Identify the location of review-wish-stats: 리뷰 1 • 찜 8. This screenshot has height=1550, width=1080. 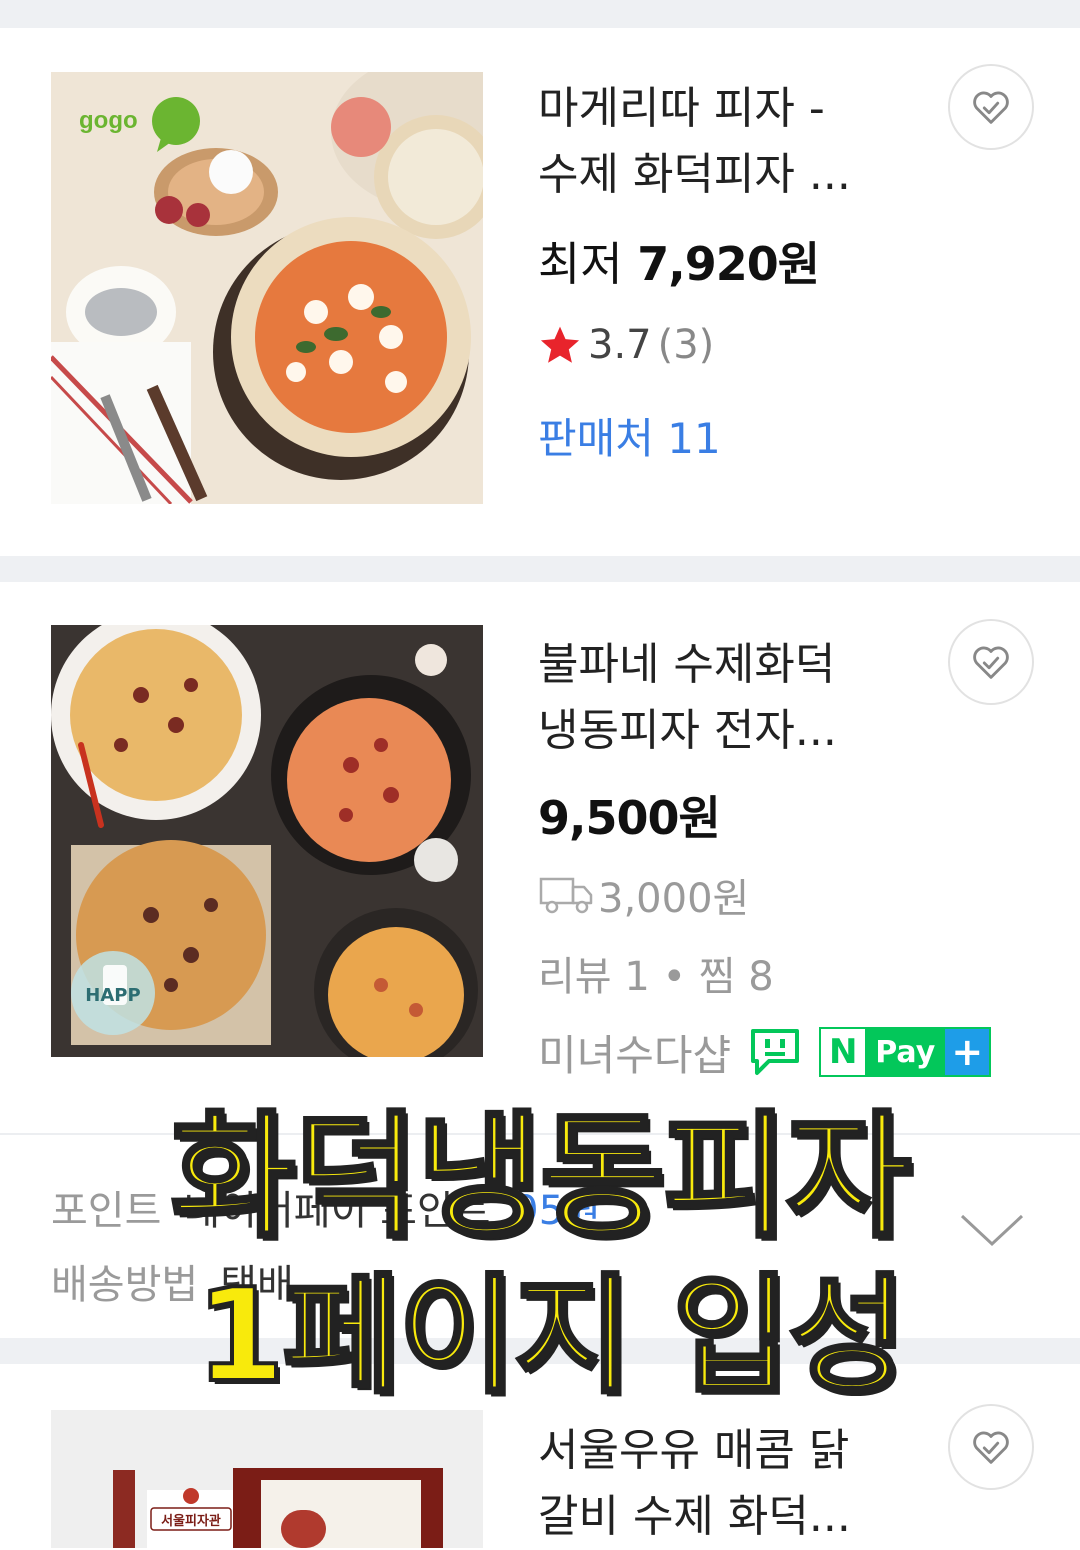
(656, 977).